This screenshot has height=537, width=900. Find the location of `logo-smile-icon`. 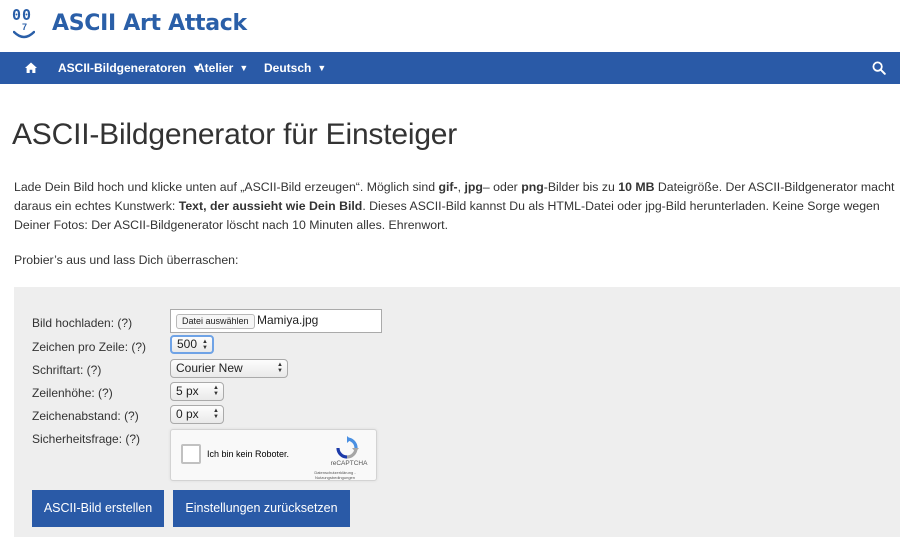

logo-smile-icon is located at coordinates (24, 34).